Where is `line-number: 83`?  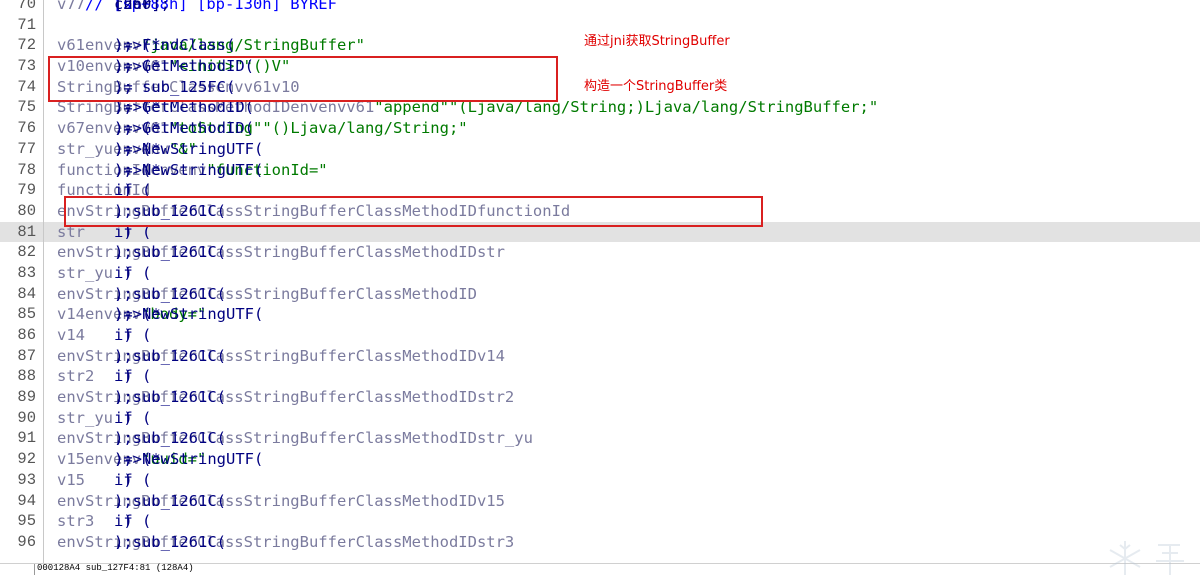 line-number: 83 is located at coordinates (26, 272).